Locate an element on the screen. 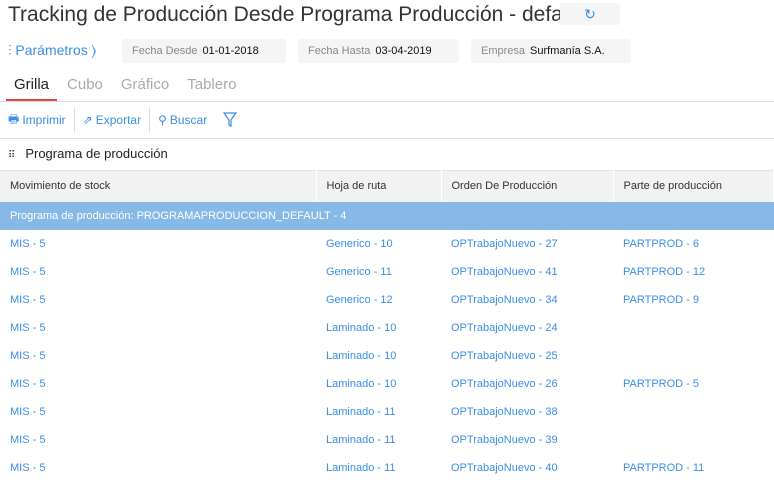  table-row: MIS - 5 Laminado - 11 OPTrabajoNuevo - 39 is located at coordinates (387, 440).